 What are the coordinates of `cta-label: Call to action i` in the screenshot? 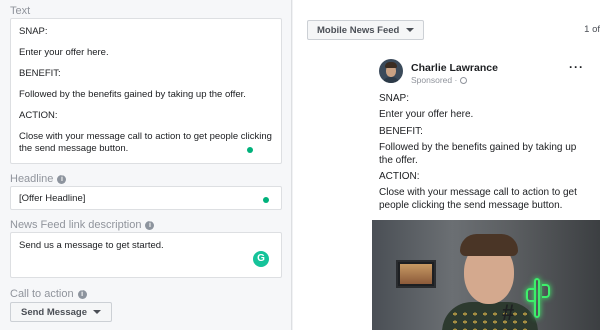 It's located at (48, 294).